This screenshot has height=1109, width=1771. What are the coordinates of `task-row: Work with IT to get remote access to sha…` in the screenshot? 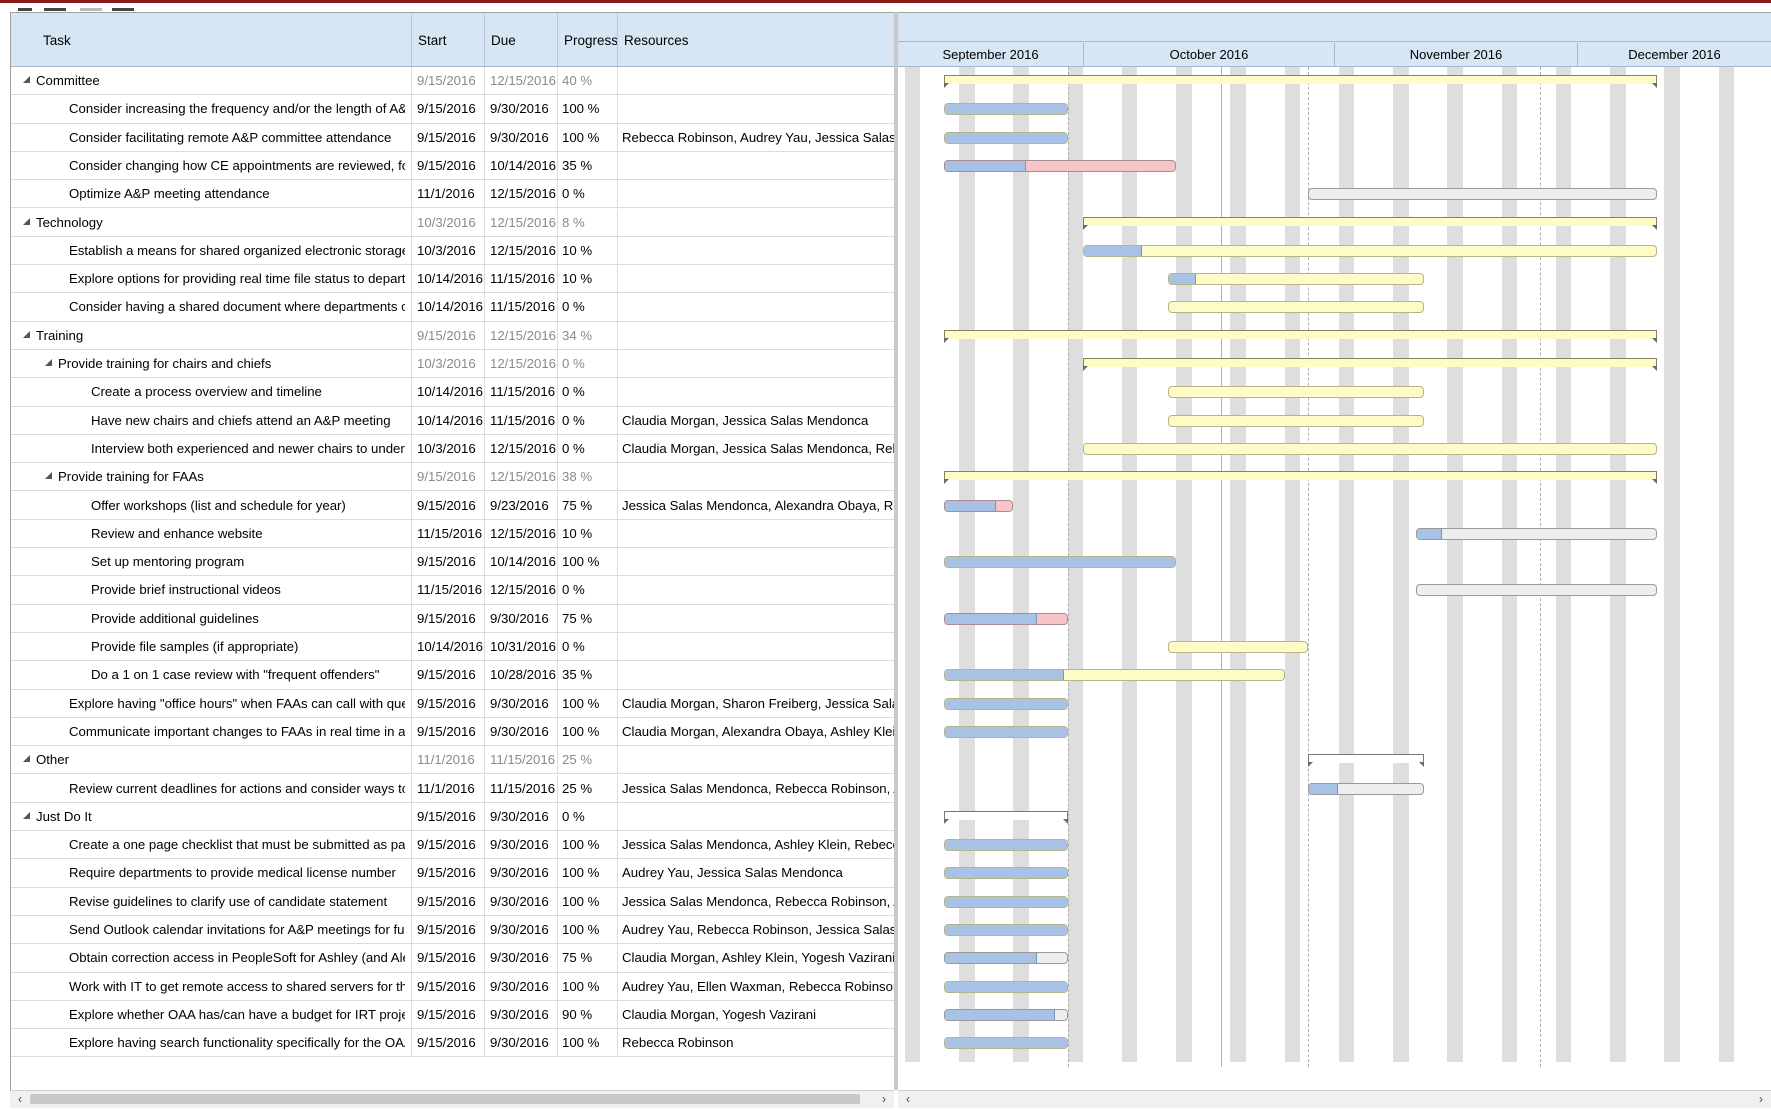 It's located at (453, 986).